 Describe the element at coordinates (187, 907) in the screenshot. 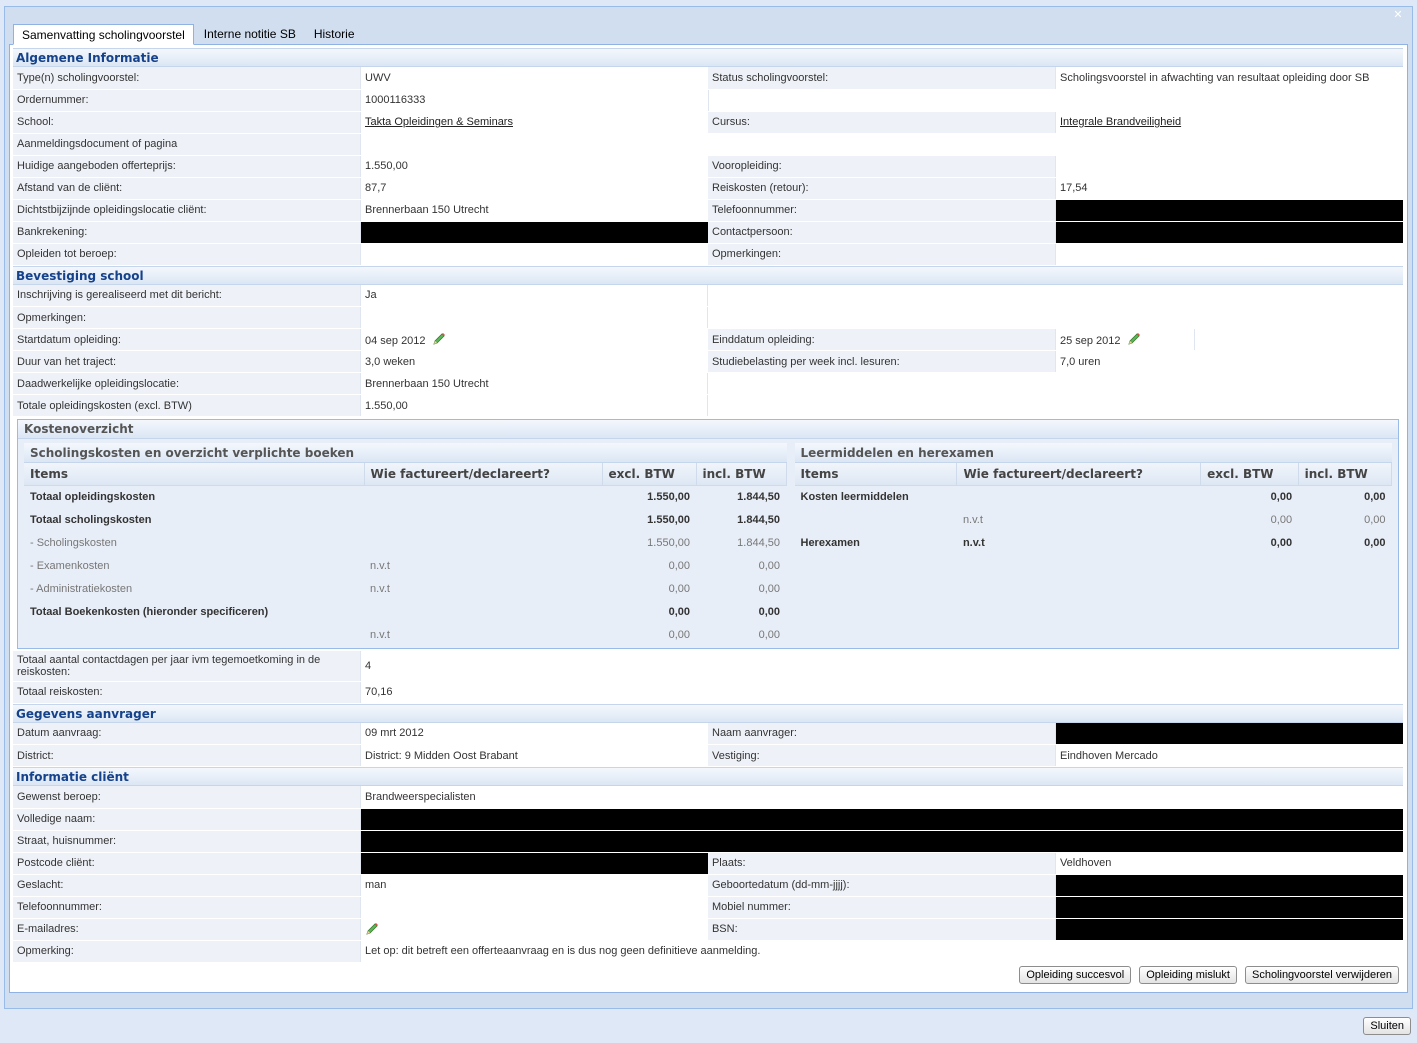

I see `client-telefoon-label: Telefoonnummer:` at that location.